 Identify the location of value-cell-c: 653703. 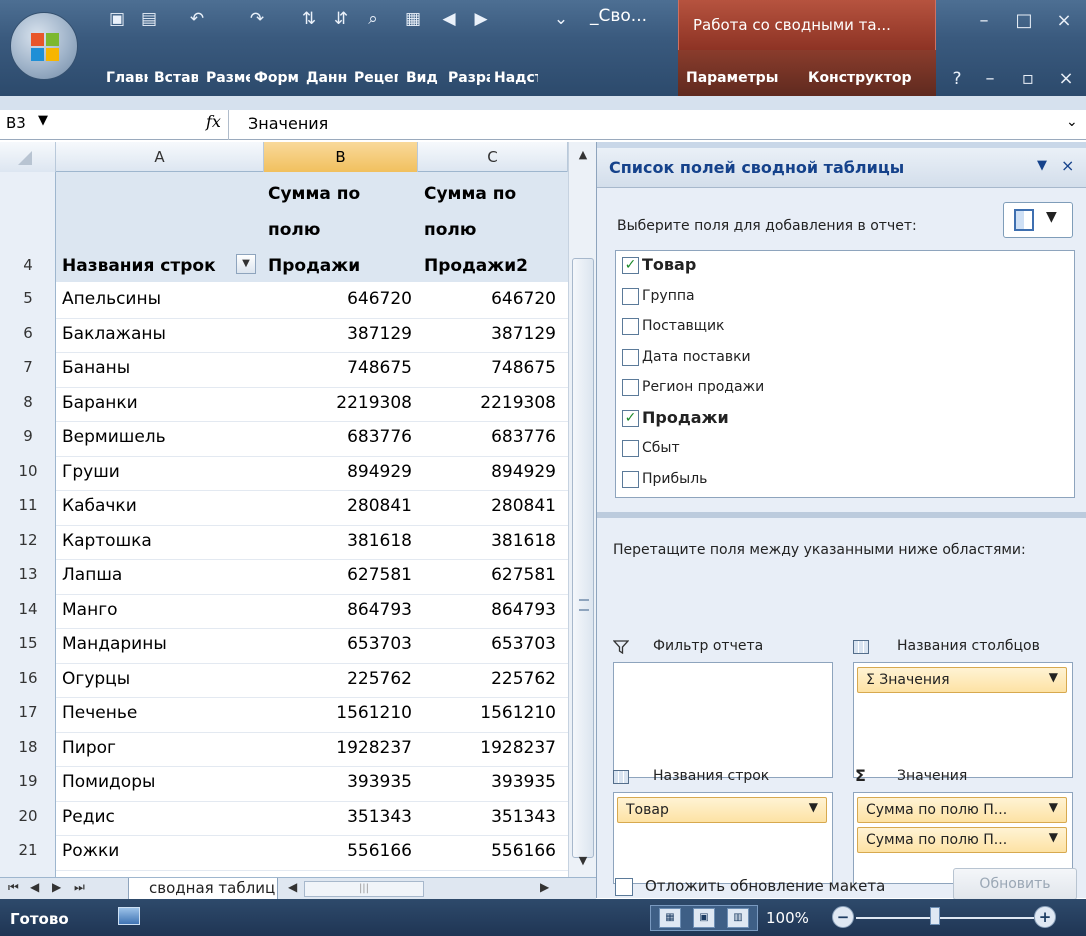
(487, 644).